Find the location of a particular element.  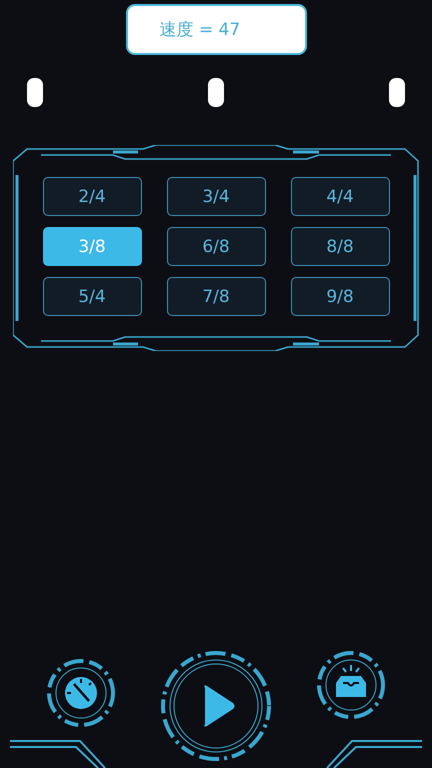

time-signature-button: 5/4 is located at coordinates (92, 296).